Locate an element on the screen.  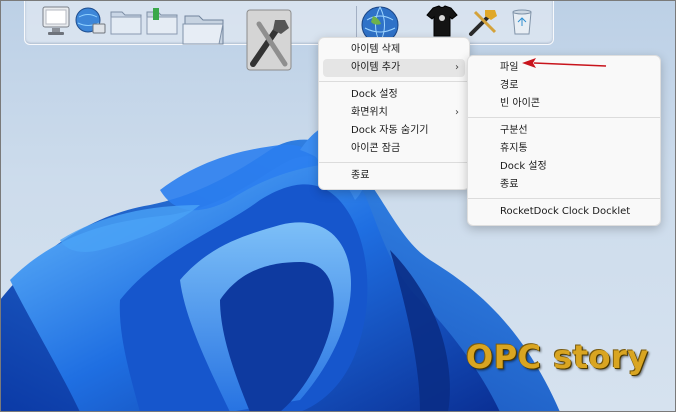
rocketdock-bar is located at coordinates (289, 35).